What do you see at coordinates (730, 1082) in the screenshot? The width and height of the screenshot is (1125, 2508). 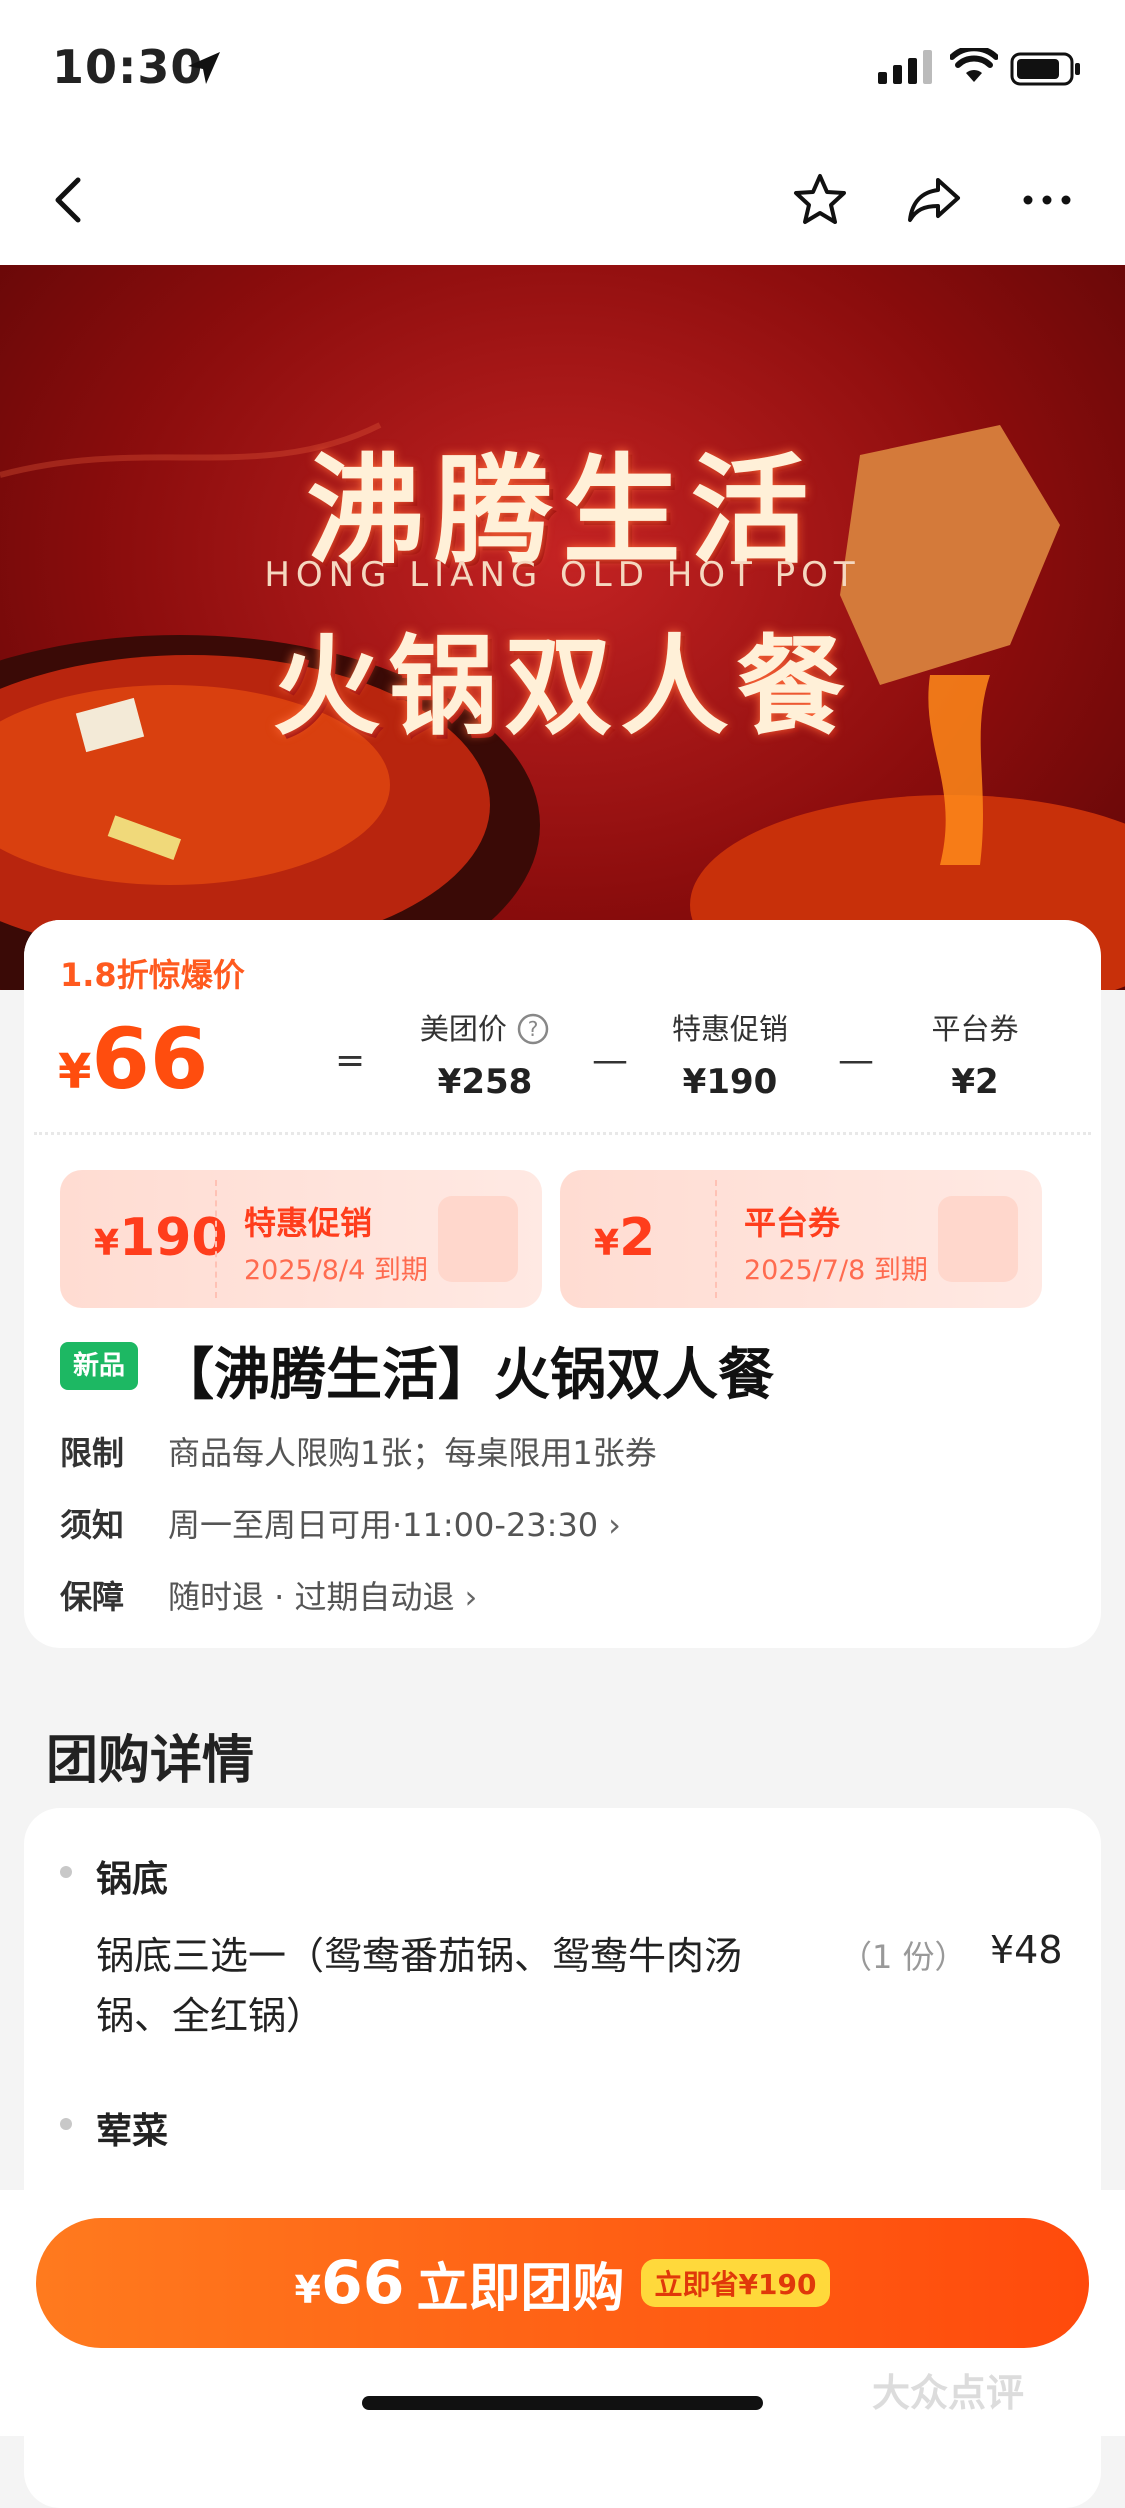 I see `promo-value: ¥190` at bounding box center [730, 1082].